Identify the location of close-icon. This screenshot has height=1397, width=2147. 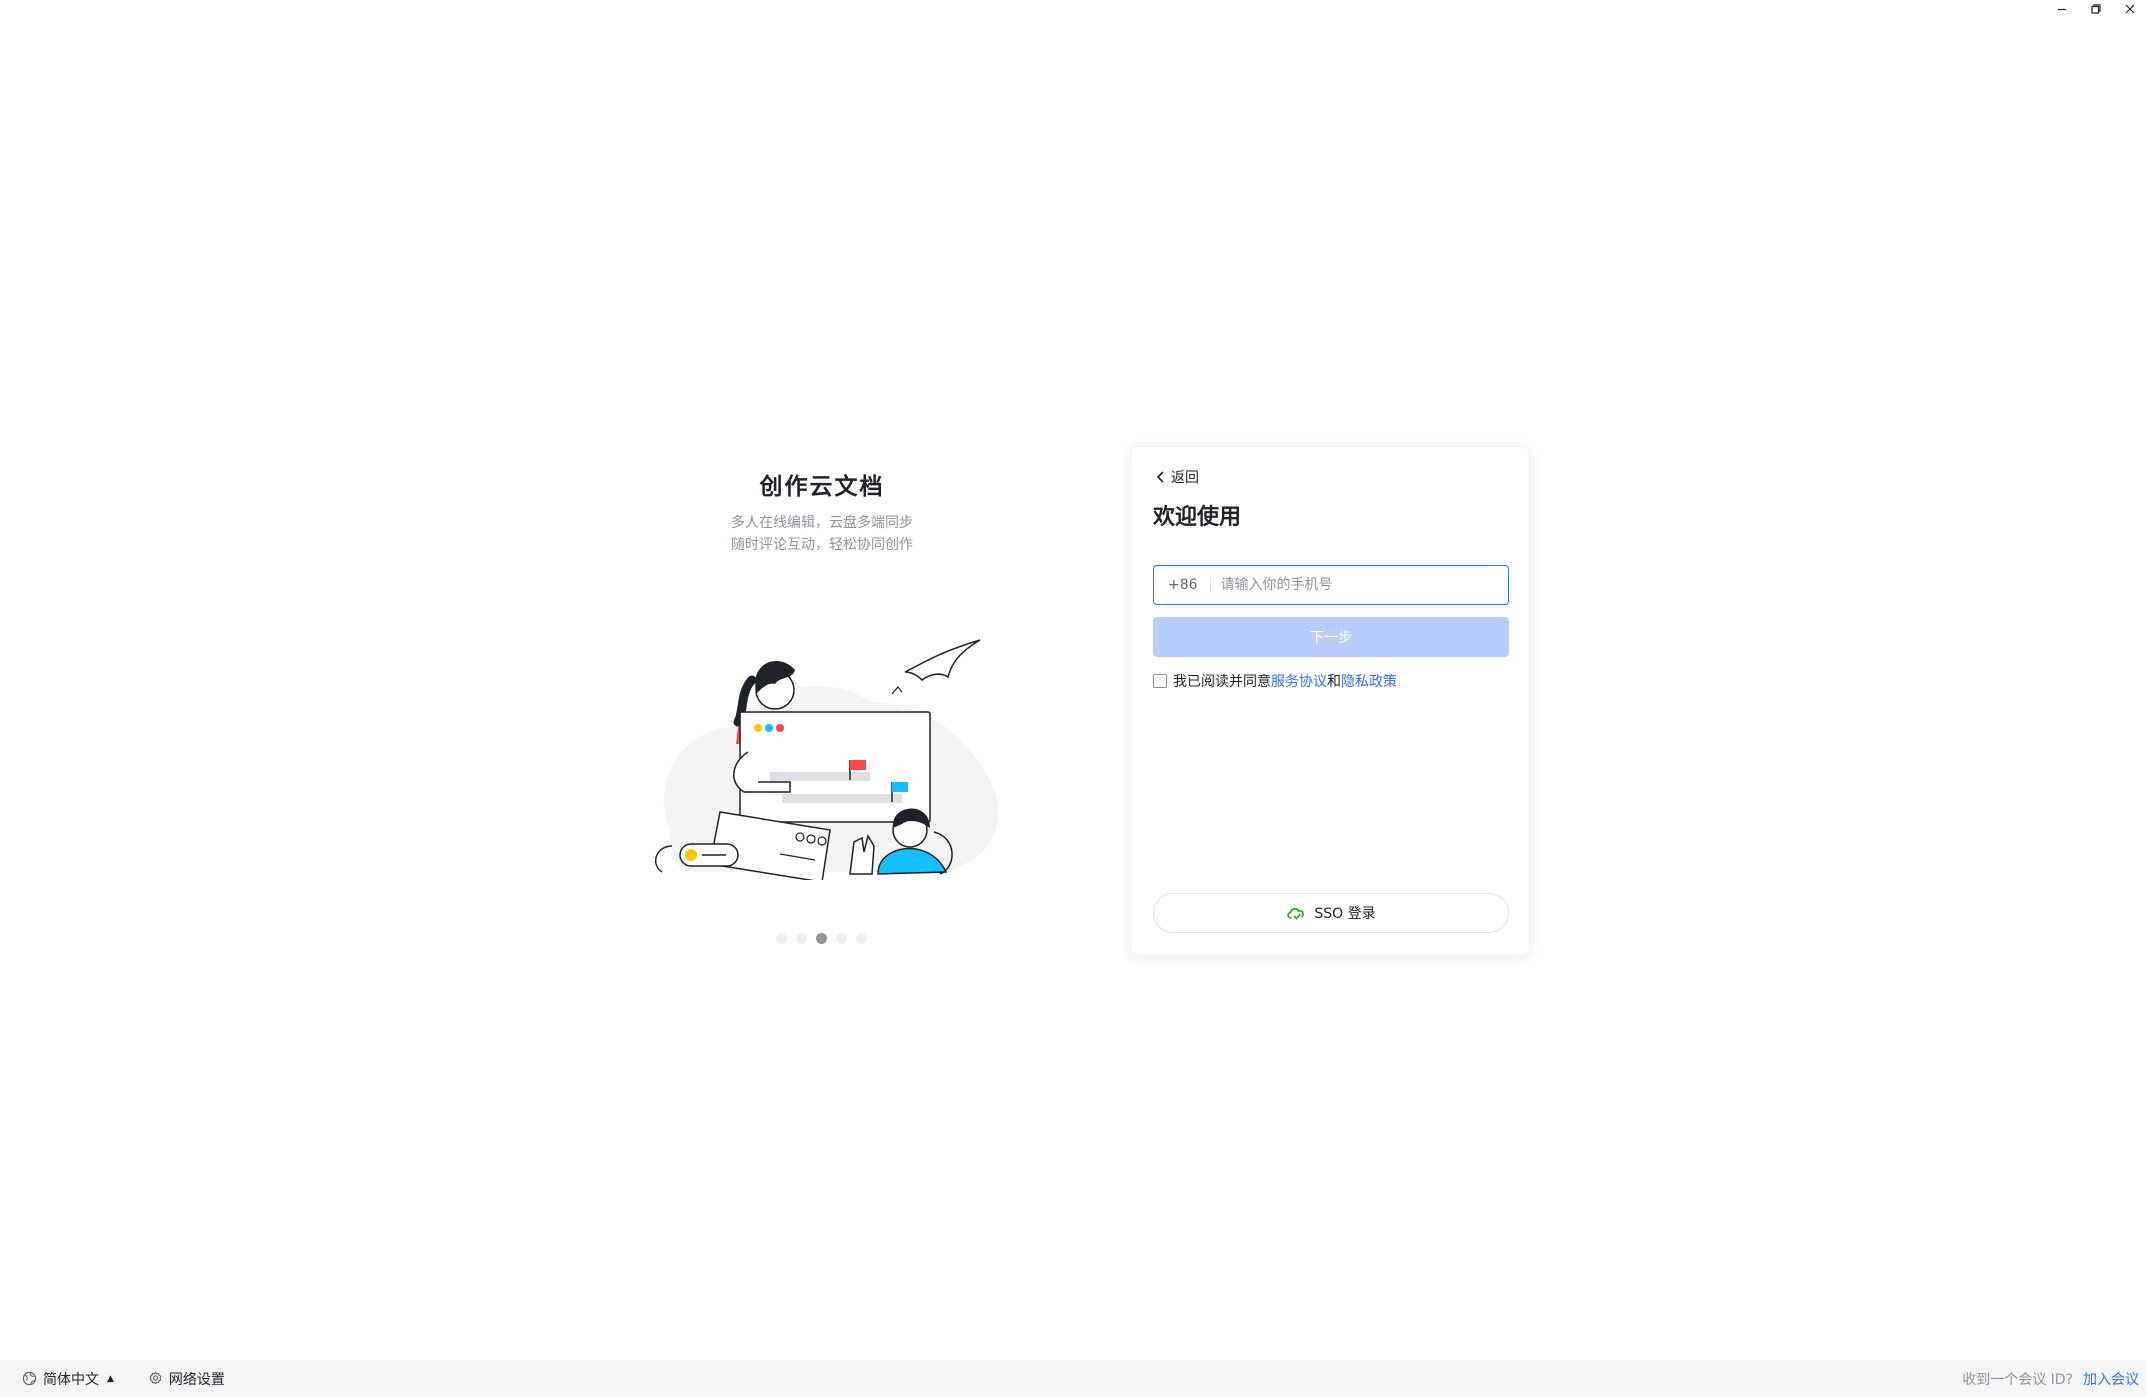
(2130, 9).